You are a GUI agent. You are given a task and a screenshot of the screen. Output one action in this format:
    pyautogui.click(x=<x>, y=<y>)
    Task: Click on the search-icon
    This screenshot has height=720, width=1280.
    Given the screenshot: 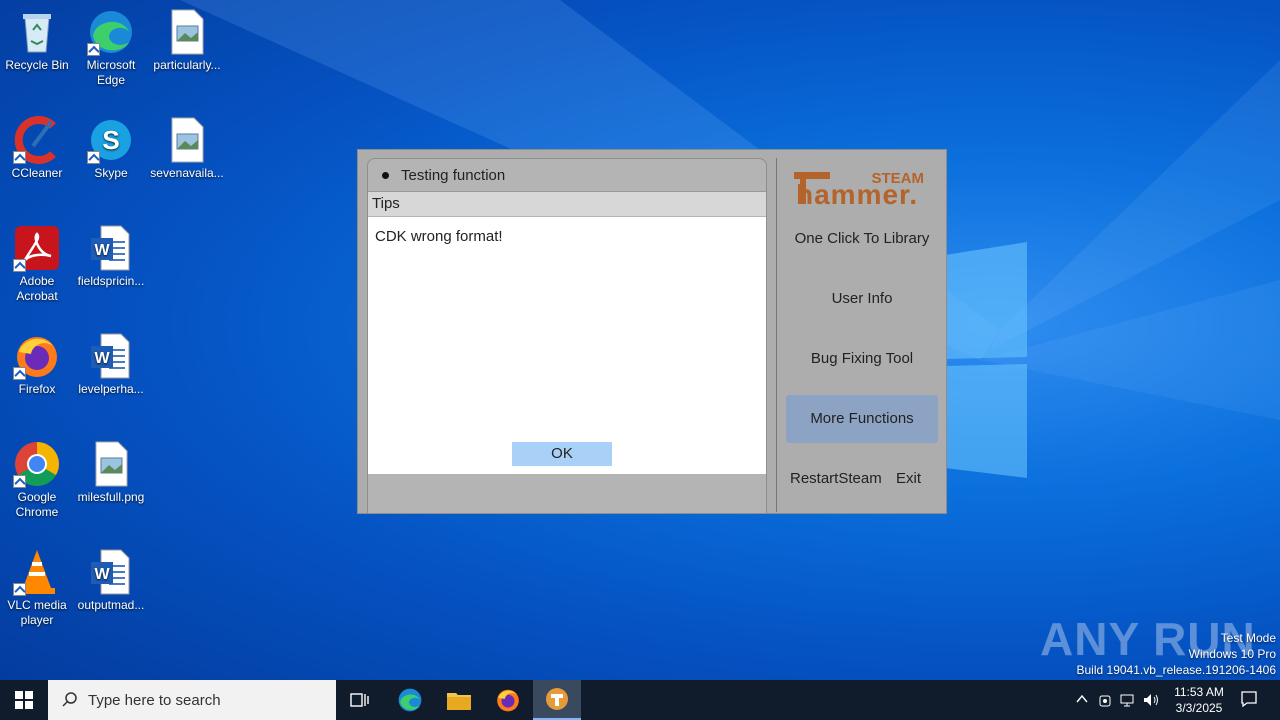 What is the action you would take?
    pyautogui.click(x=69, y=699)
    